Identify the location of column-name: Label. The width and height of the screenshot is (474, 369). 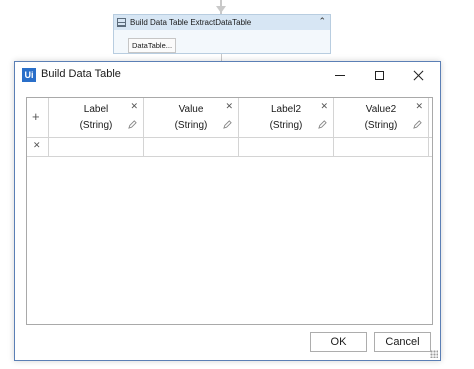
(96, 109).